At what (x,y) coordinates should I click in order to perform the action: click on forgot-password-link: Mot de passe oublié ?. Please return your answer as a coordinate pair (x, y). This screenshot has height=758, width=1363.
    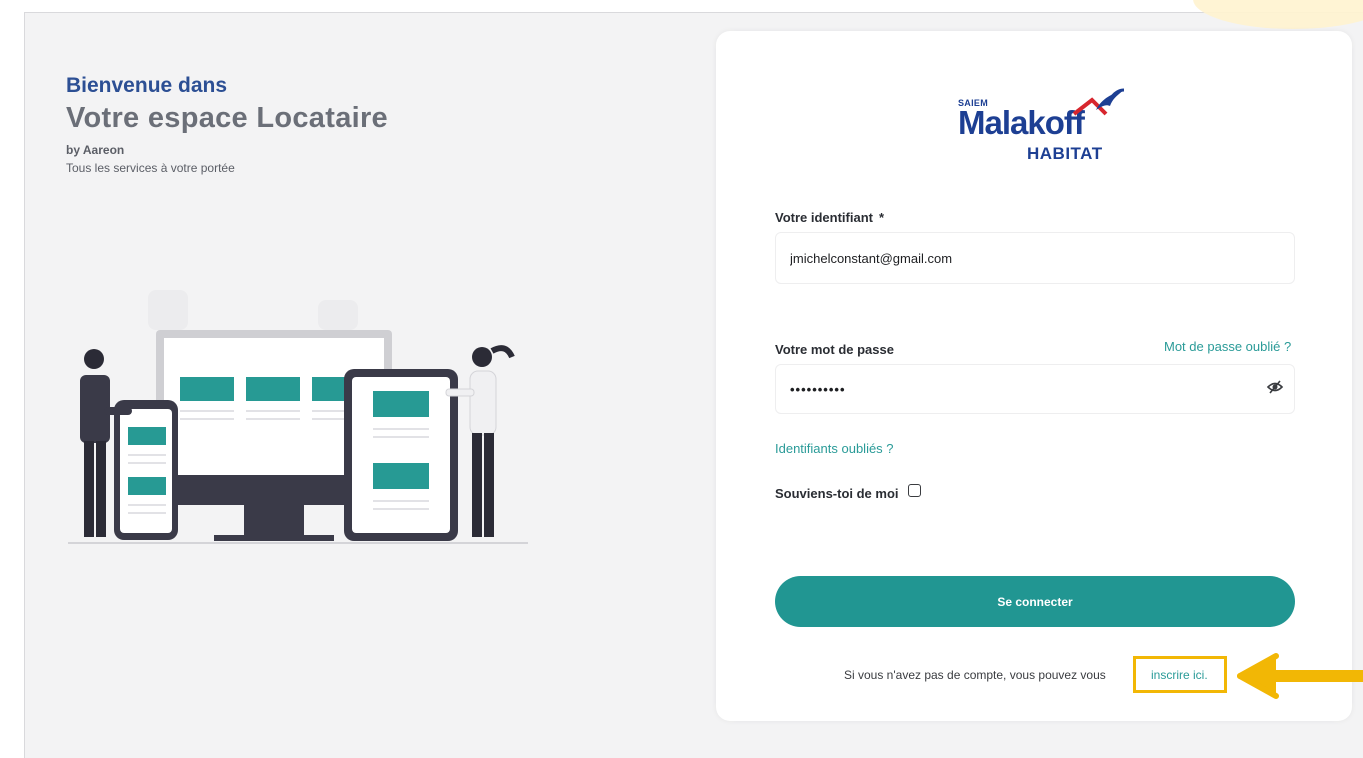
    Looking at the image, I should click on (1227, 346).